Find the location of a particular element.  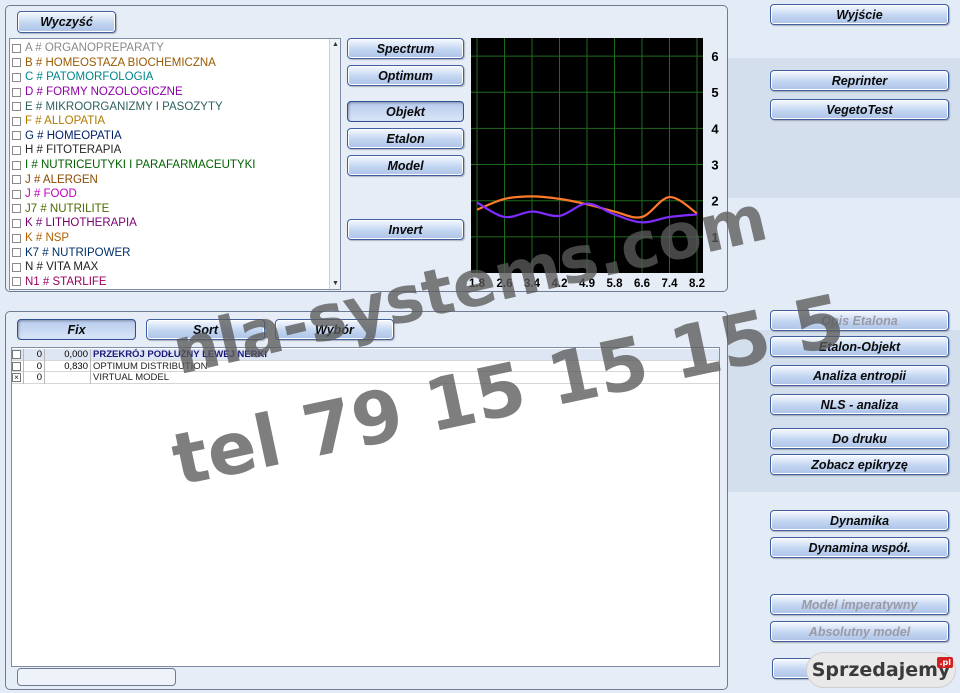

category-label: F # ALLOPATIA is located at coordinates (65, 121).